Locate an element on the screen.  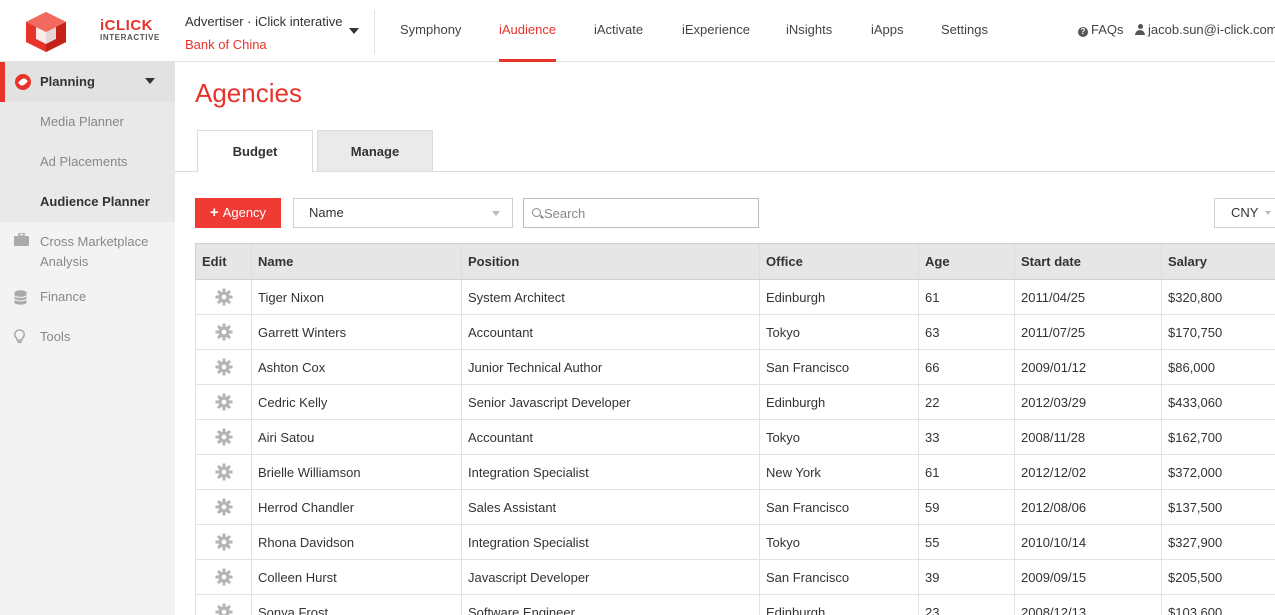
cell-salary: $103,600 is located at coordinates (1218, 604).